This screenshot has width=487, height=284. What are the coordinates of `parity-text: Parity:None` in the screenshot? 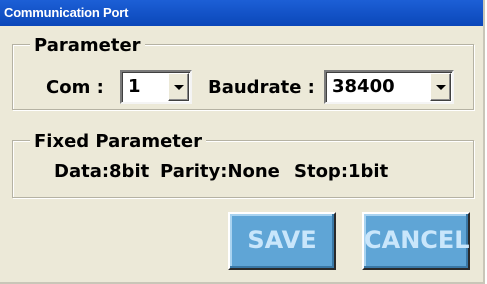 It's located at (220, 171).